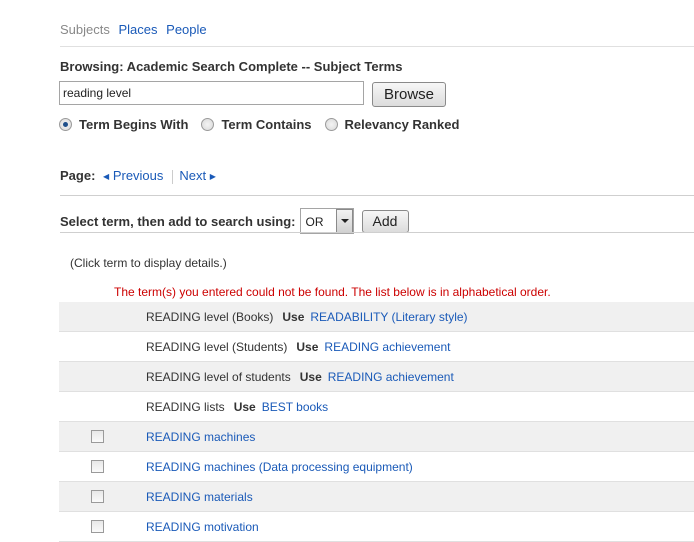 Image resolution: width=694 pixels, height=542 pixels. I want to click on radio-checked-icon, so click(65, 124).